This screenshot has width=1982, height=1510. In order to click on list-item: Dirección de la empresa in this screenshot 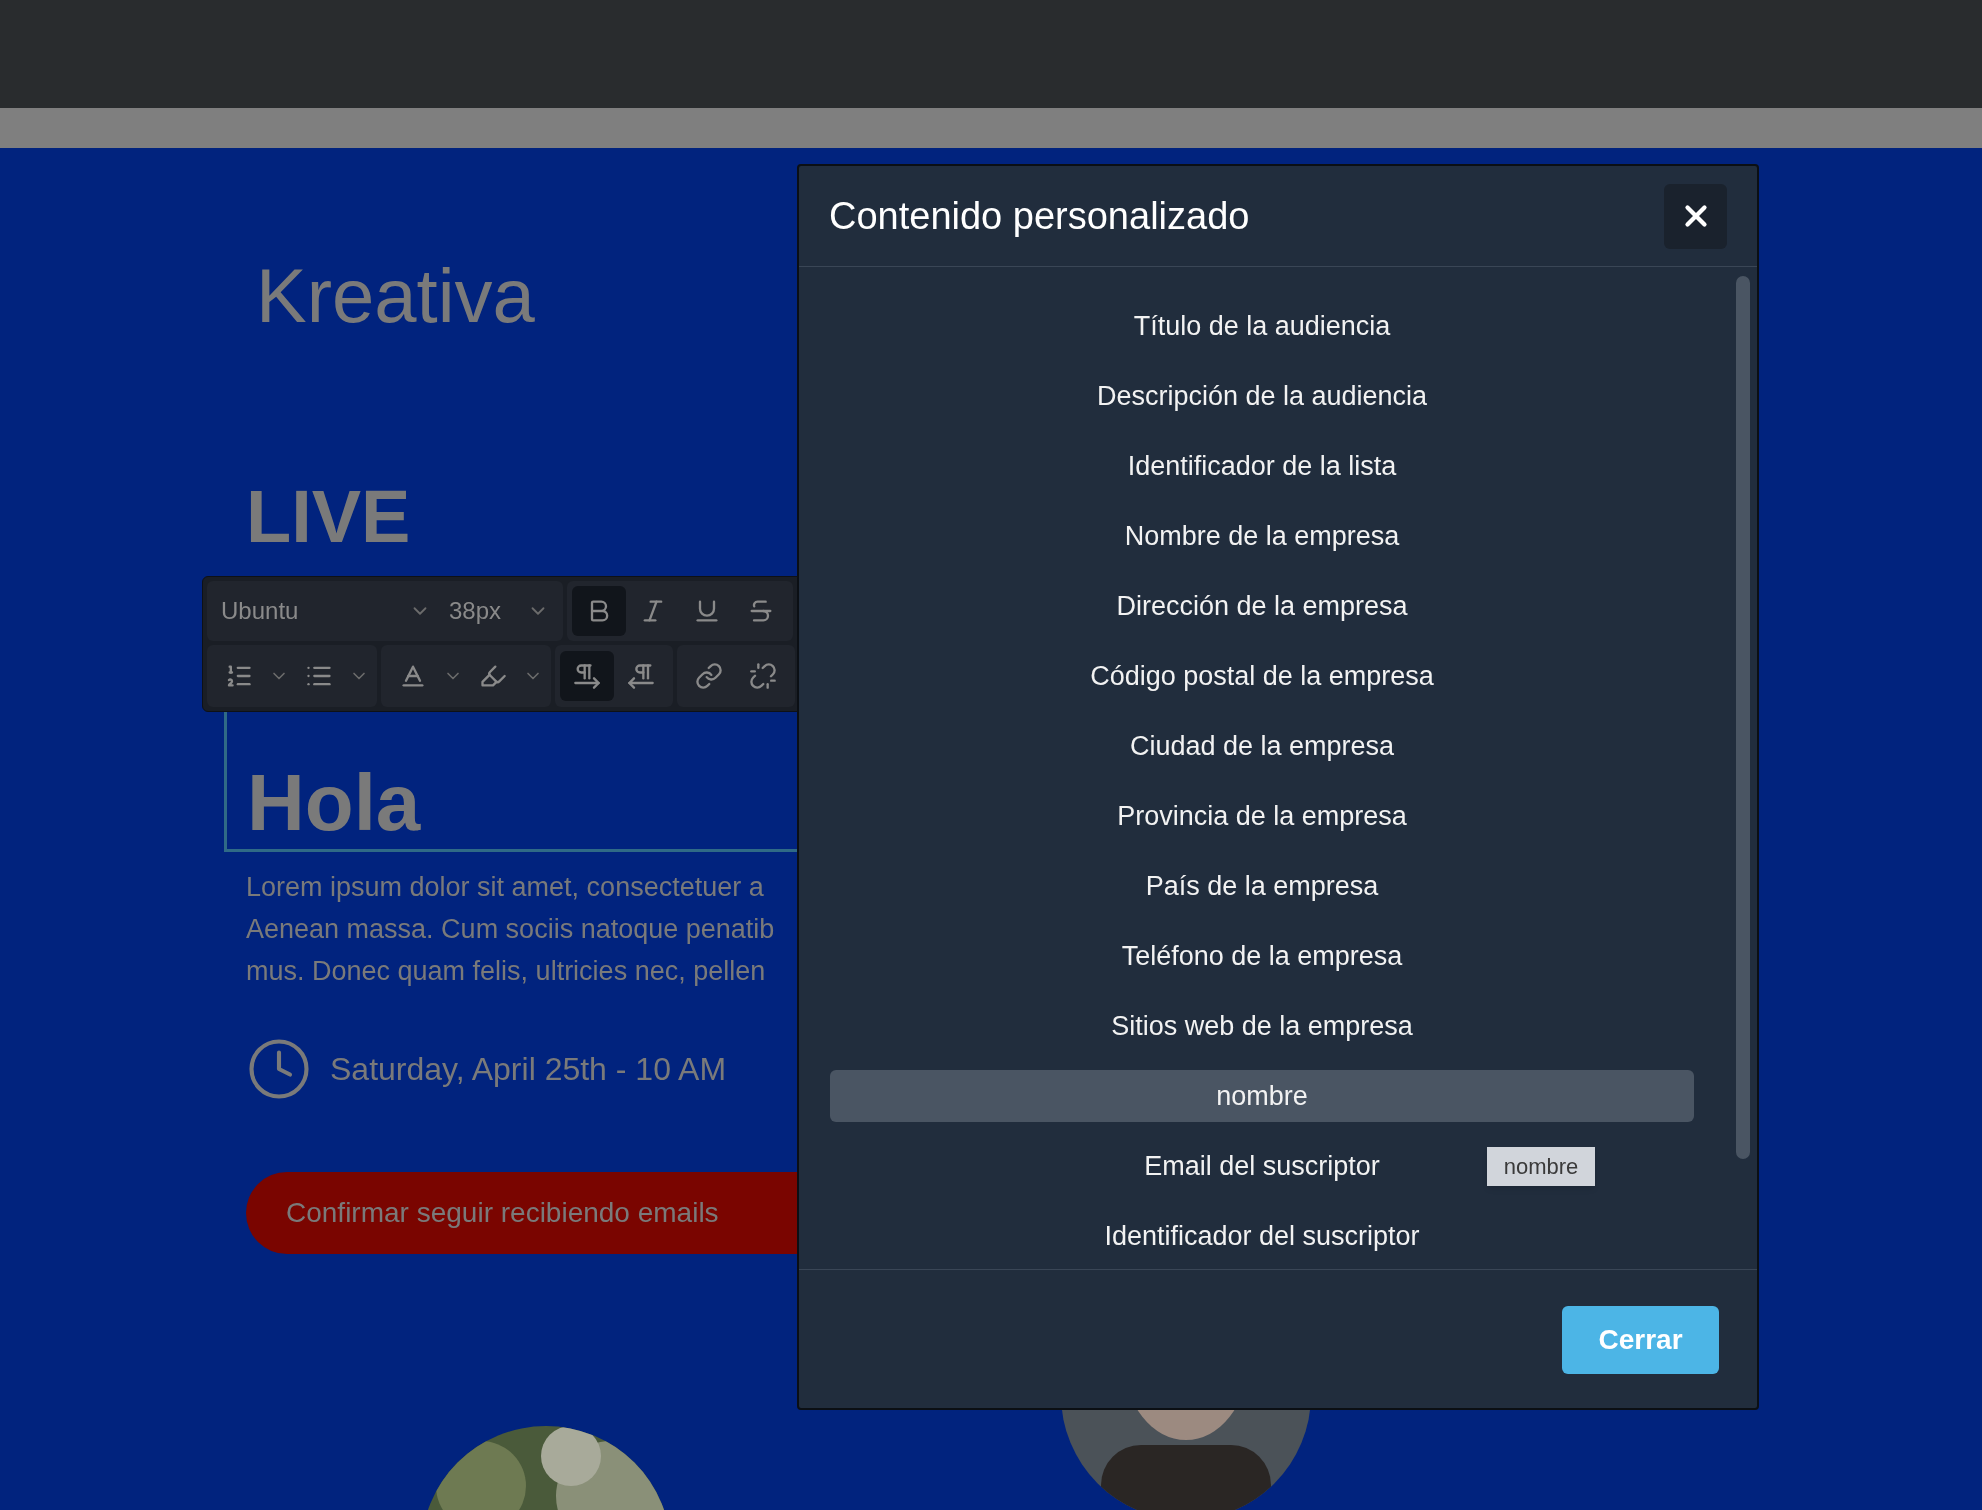, I will do `click(1262, 606)`.